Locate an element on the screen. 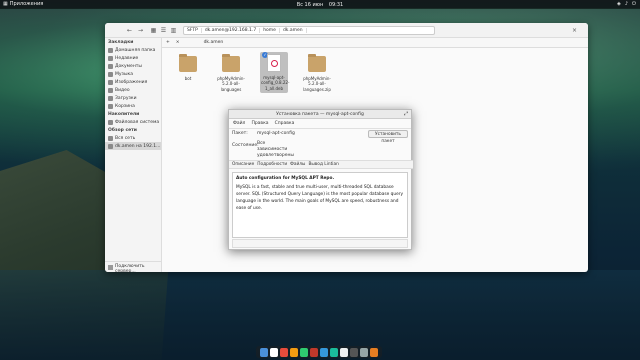 This screenshot has width=640, height=360. sidebar-item-home: Домашняя папка is located at coordinates (133, 50).